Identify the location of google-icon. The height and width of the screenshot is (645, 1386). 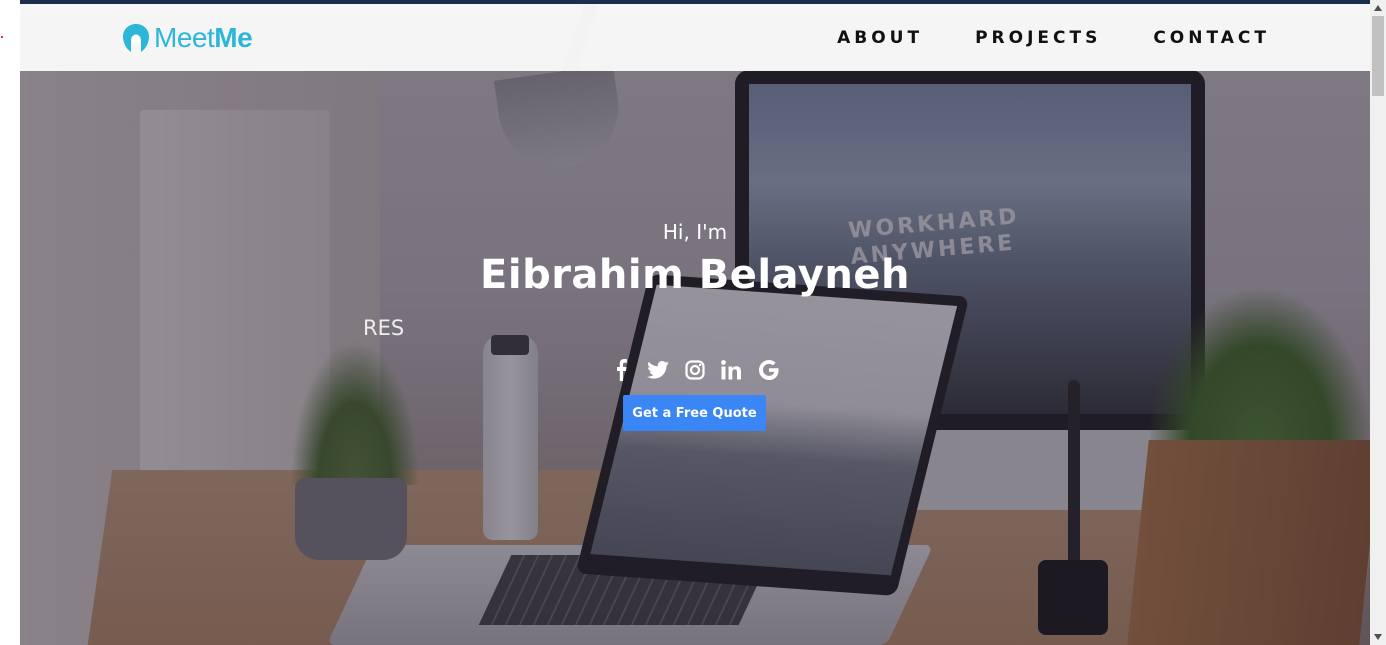
(769, 370).